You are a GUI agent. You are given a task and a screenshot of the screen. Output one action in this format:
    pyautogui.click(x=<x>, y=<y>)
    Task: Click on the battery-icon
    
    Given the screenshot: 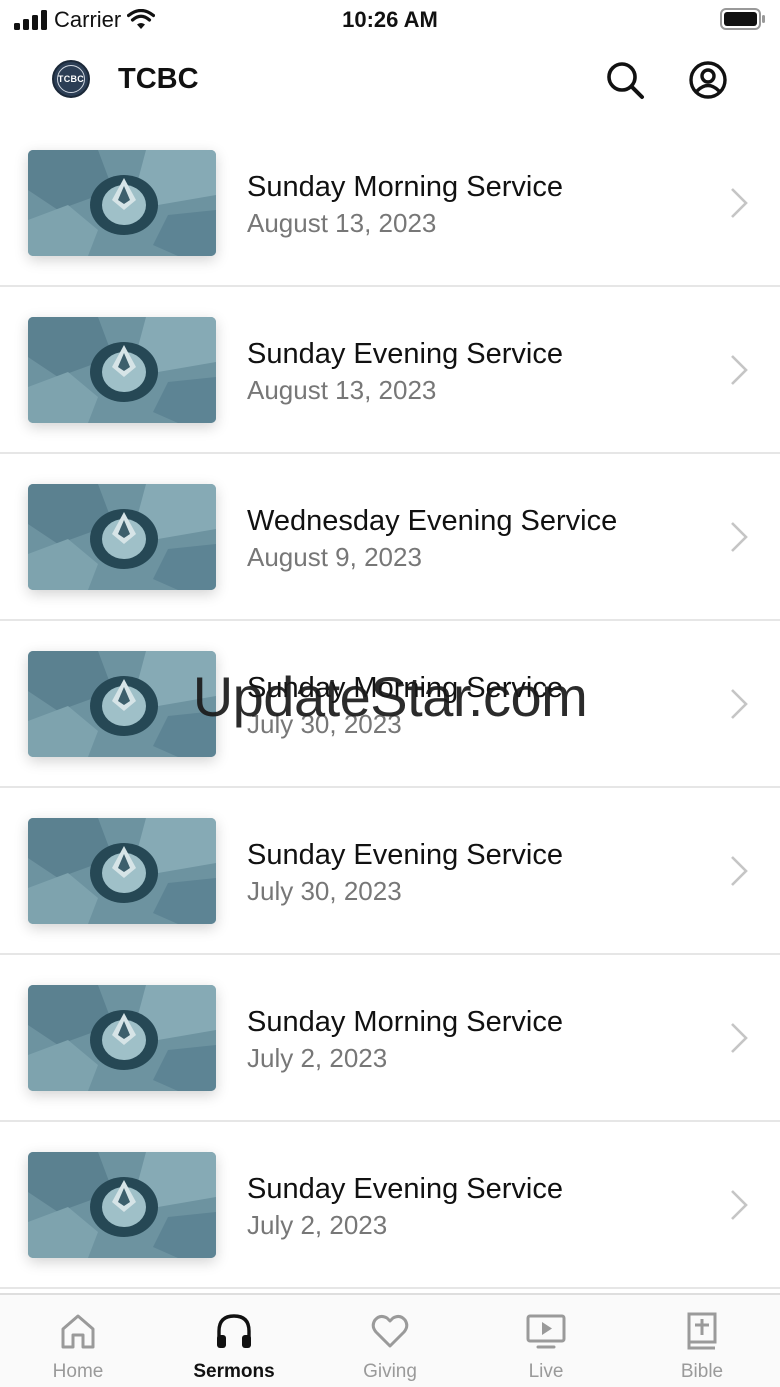 What is the action you would take?
    pyautogui.click(x=743, y=21)
    